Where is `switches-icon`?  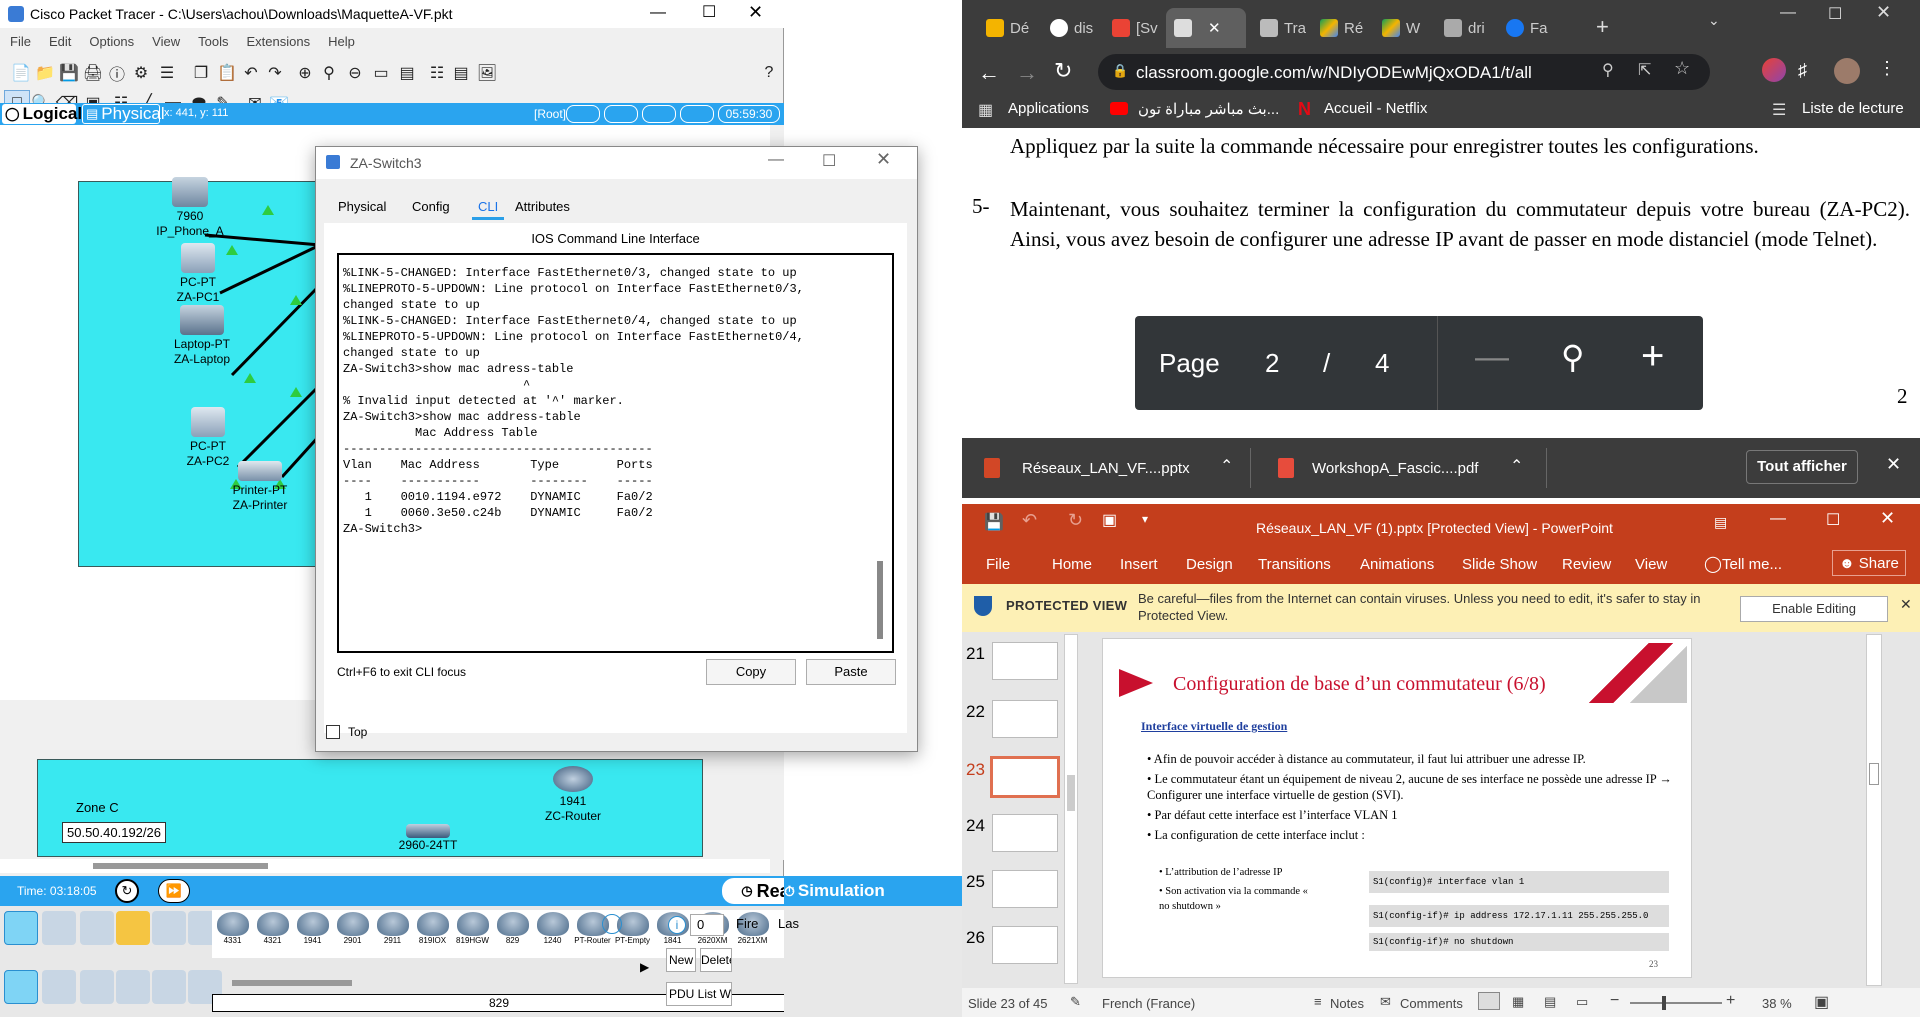 switches-icon is located at coordinates (59, 987).